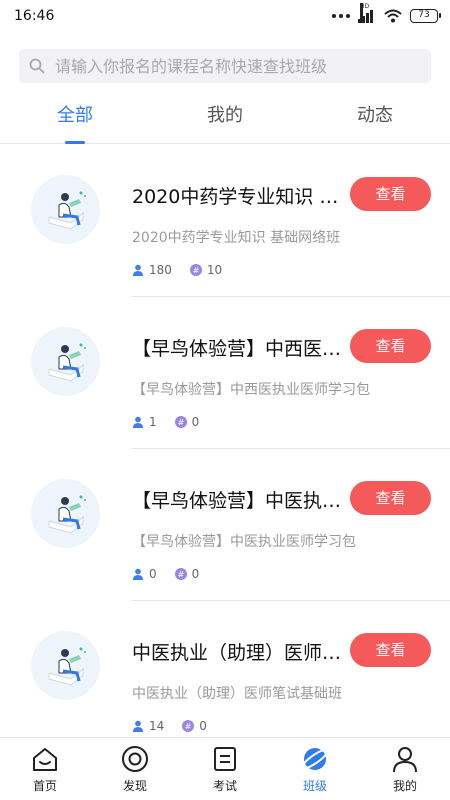 The height and width of the screenshot is (800, 450). What do you see at coordinates (235, 66) in the screenshot?
I see `search-input` at bounding box center [235, 66].